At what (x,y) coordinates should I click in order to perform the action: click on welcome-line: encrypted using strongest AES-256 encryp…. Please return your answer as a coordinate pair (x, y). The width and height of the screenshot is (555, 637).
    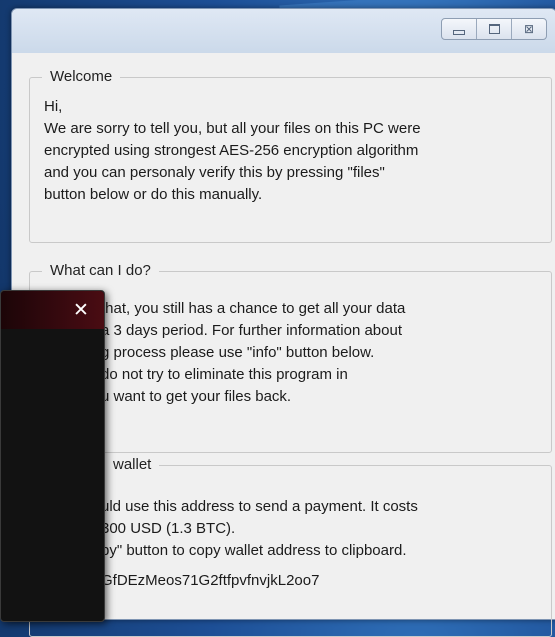
    Looking at the image, I should click on (231, 150).